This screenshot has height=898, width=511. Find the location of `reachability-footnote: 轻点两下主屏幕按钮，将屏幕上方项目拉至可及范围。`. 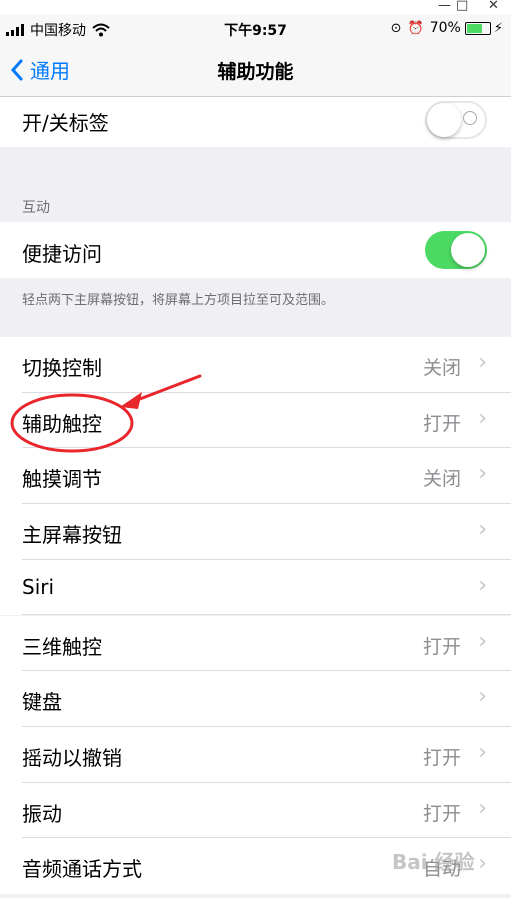

reachability-footnote: 轻点两下主屏幕按钮，将屏幕上方项目拉至可及范围。 is located at coordinates (178, 300).